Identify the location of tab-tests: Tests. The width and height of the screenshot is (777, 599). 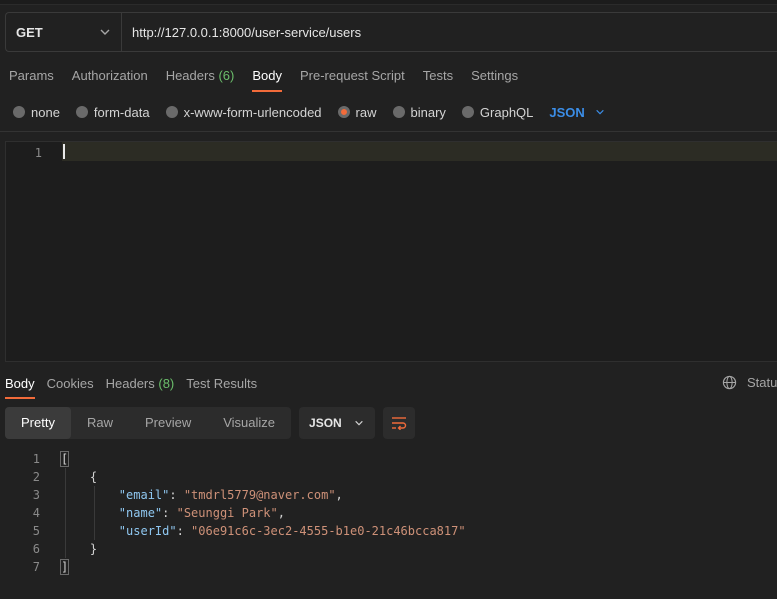
(438, 76).